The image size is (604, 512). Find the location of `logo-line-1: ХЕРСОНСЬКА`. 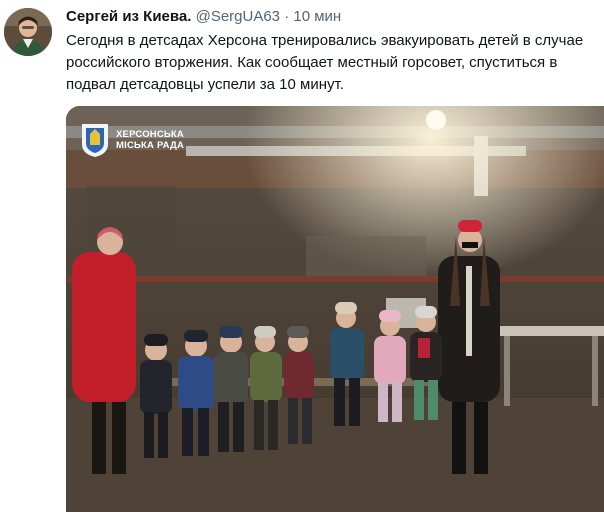

logo-line-1: ХЕРСОНСЬКА is located at coordinates (150, 134).